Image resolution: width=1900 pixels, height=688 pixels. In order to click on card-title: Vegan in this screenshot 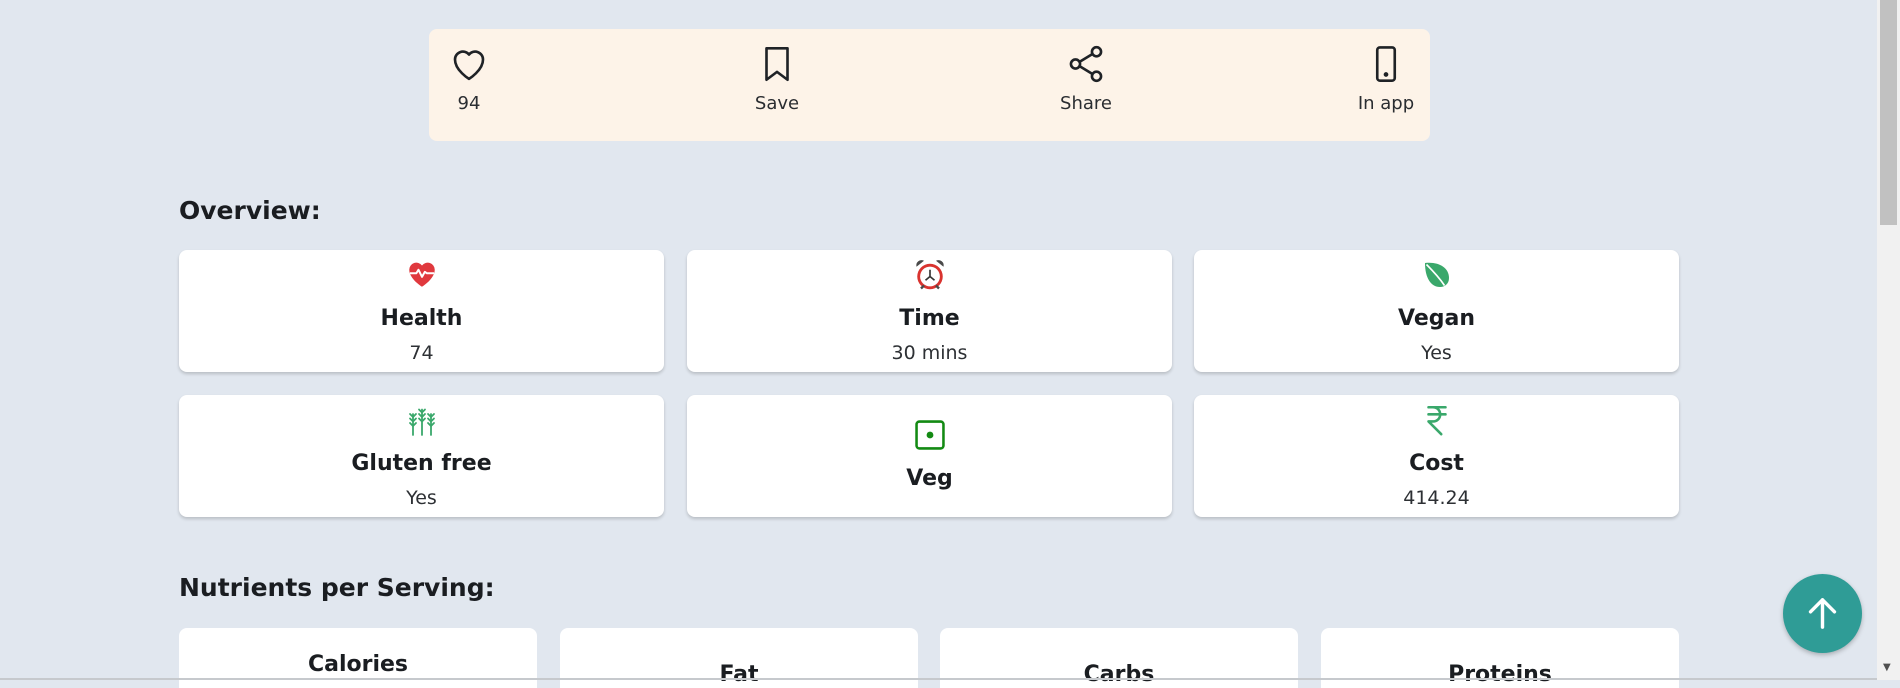, I will do `click(1436, 318)`.